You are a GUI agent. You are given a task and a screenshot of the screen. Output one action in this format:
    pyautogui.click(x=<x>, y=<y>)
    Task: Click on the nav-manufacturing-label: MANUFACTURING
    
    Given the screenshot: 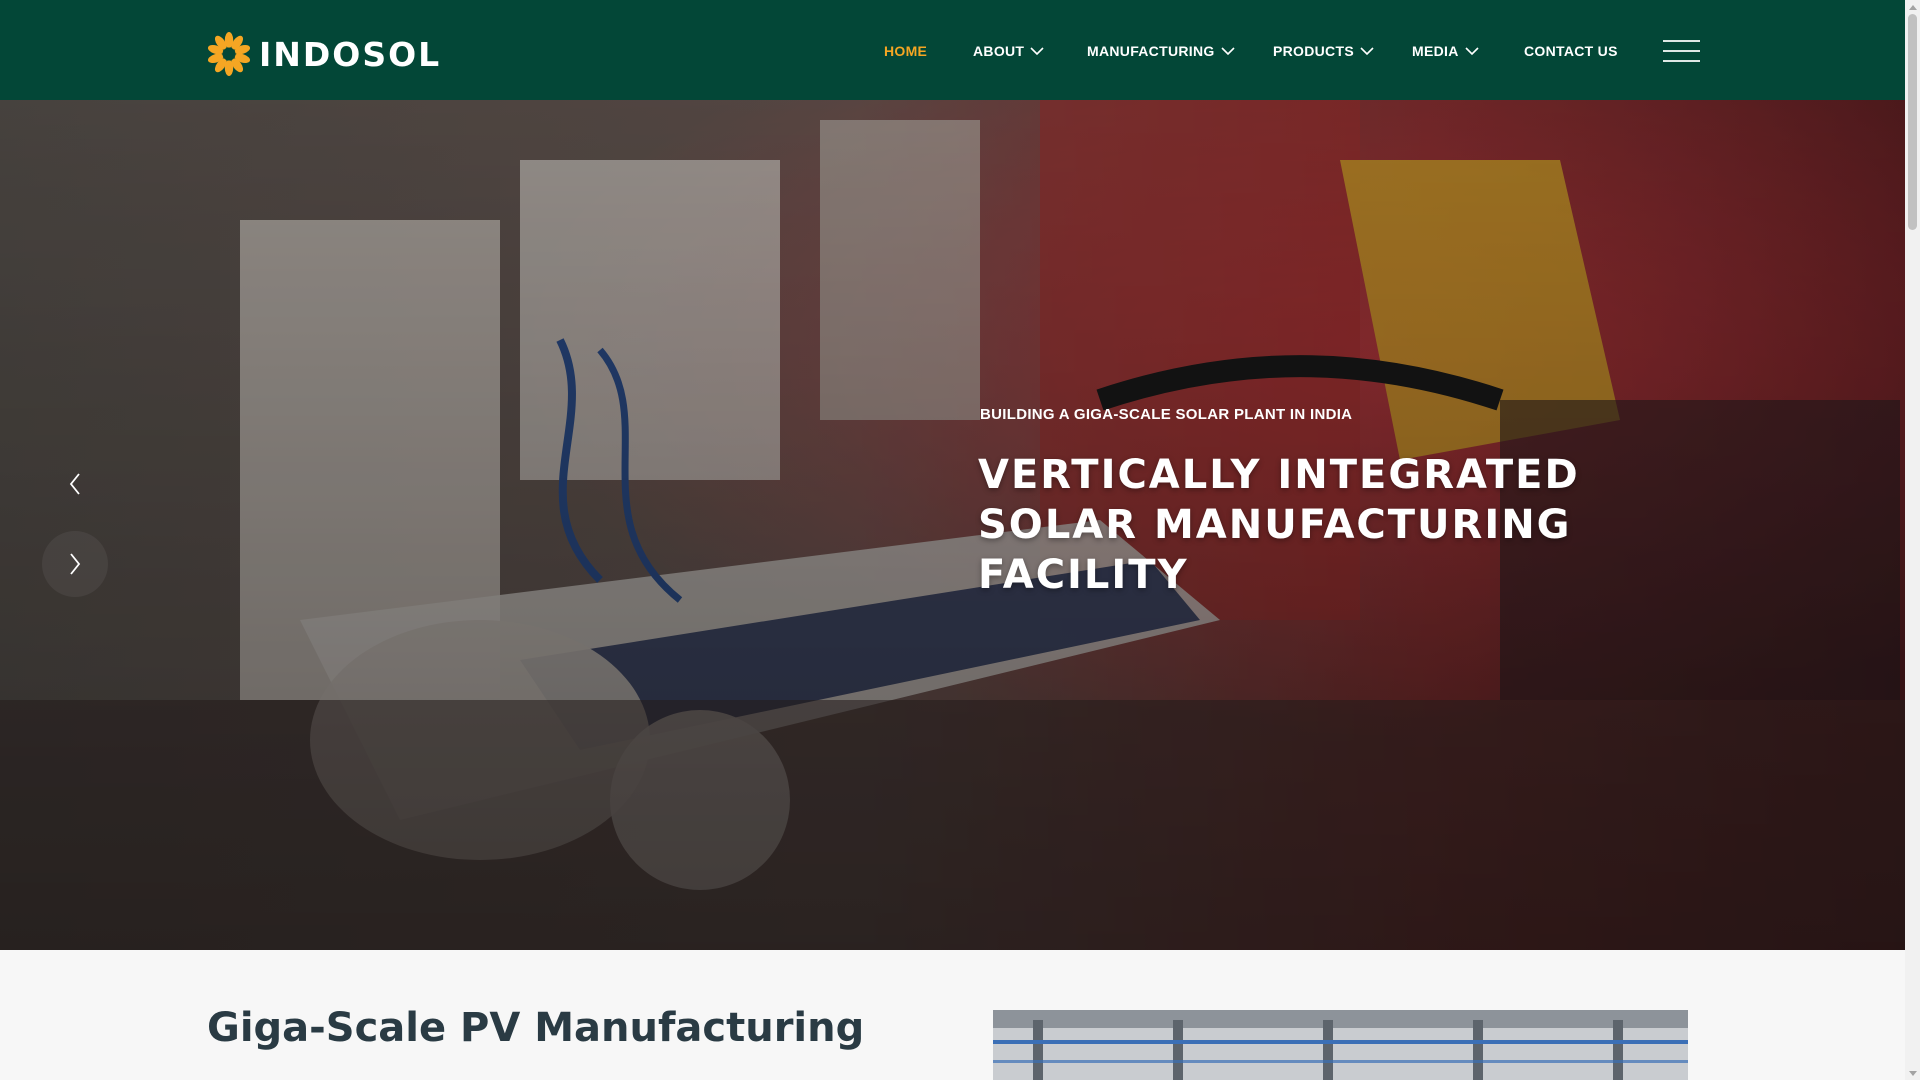 What is the action you would take?
    pyautogui.click(x=1151, y=51)
    